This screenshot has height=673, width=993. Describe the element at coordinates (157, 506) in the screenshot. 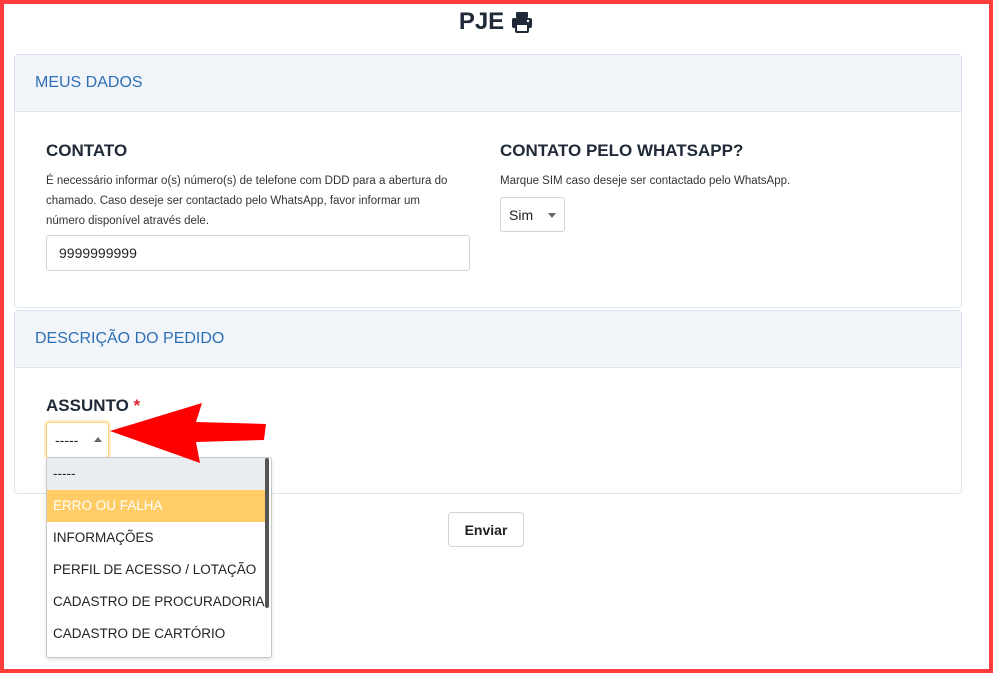

I see `assunto-option-erro-ou-falha: ERRO OU FALHA` at that location.